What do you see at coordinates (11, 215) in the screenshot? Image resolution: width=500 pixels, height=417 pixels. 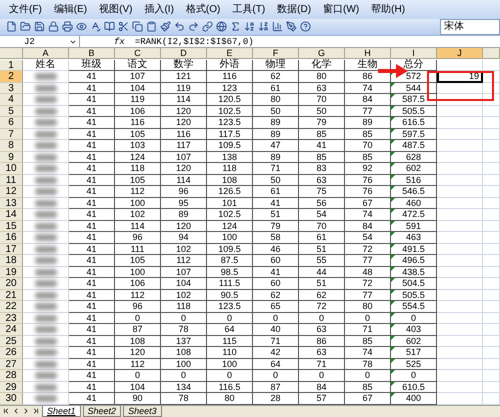 I see `row-header: 14` at bounding box center [11, 215].